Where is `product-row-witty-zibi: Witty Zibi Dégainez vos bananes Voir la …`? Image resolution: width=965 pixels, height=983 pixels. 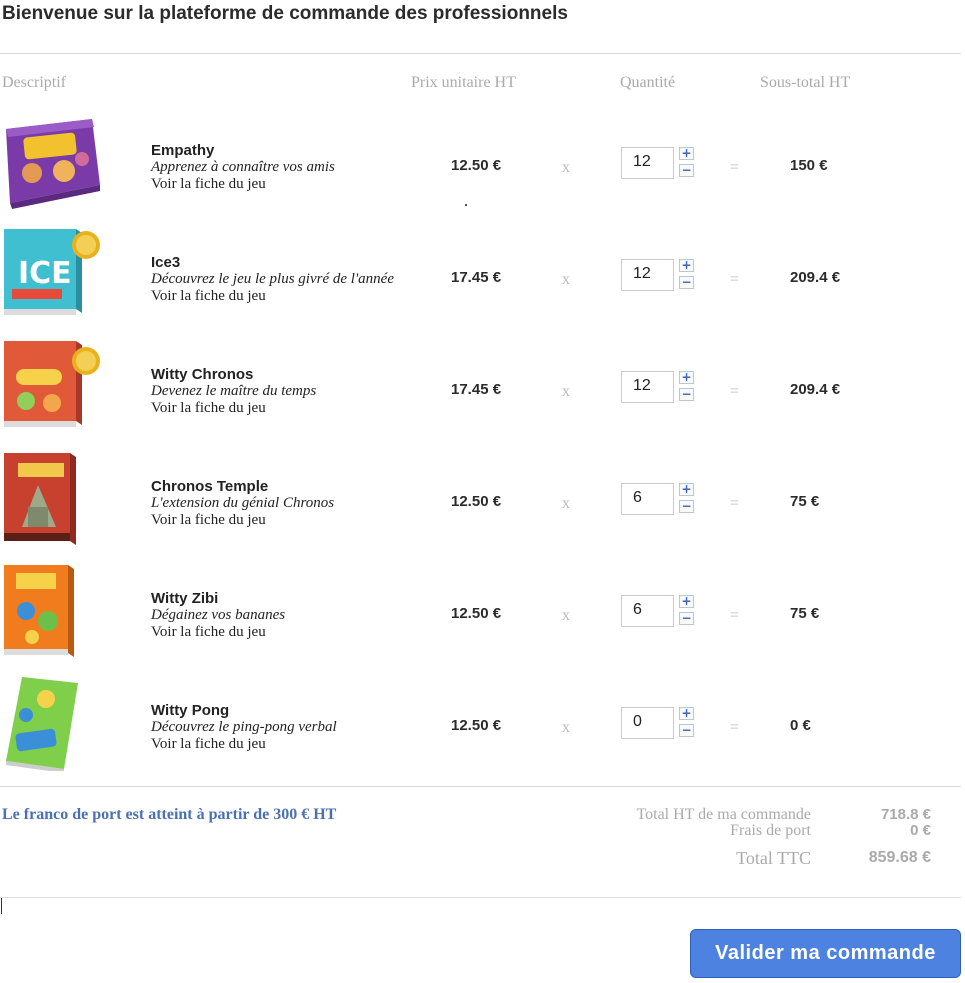 product-row-witty-zibi: Witty Zibi Dégainez vos bananes Voir la … is located at coordinates (480, 613).